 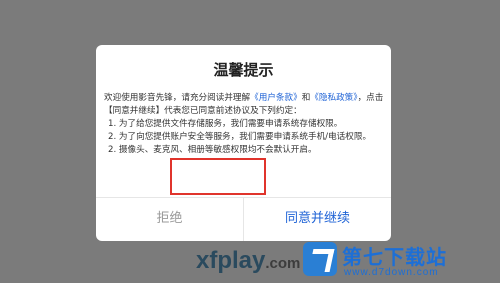 What do you see at coordinates (391, 272) in the screenshot?
I see `watermark-url: www.d7down.com` at bounding box center [391, 272].